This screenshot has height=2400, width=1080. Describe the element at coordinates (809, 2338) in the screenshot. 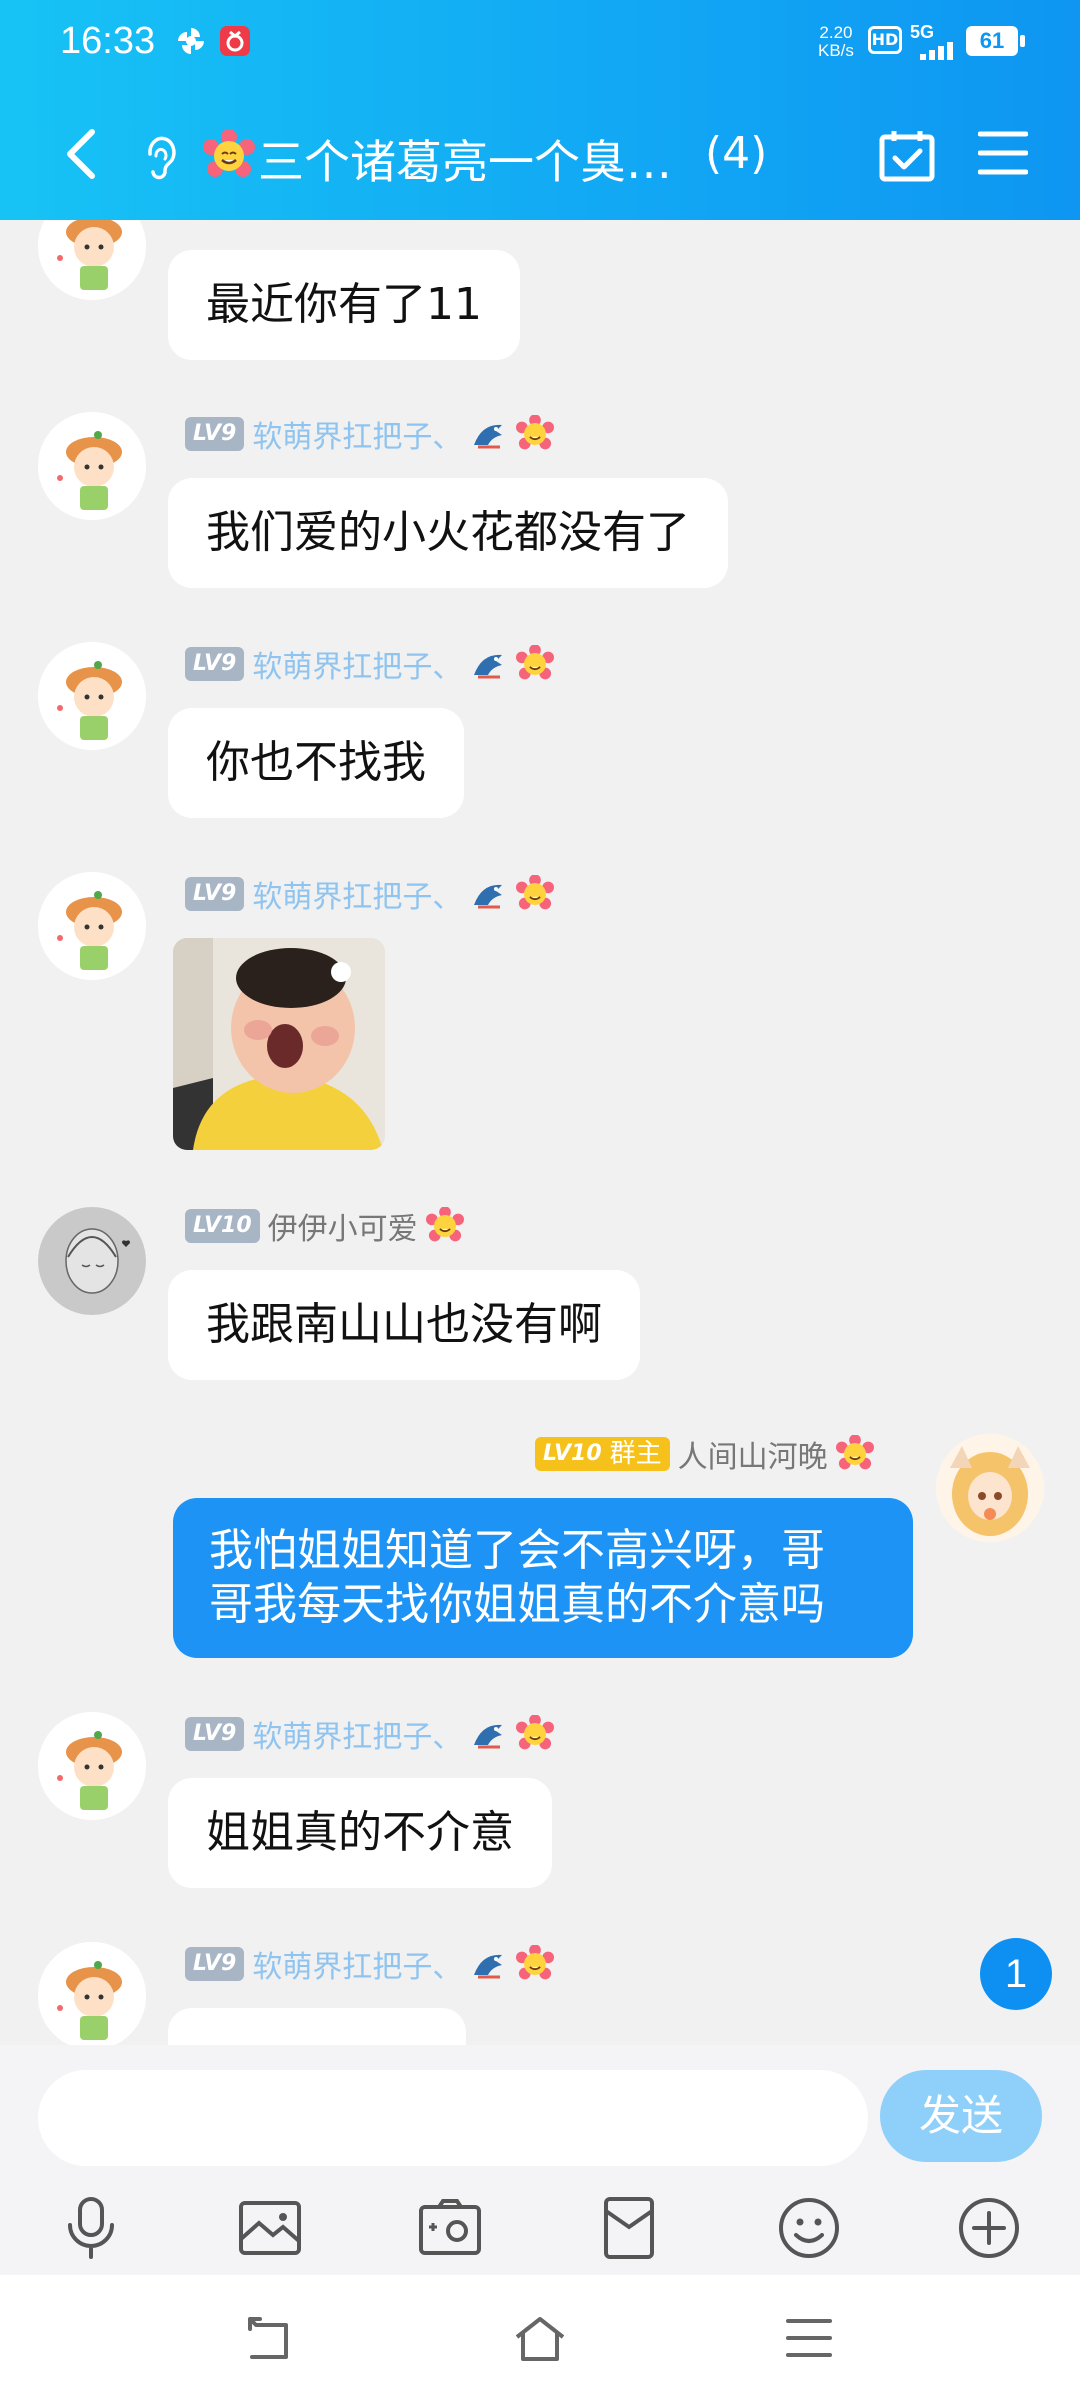

I see `menu-nav-icon` at that location.